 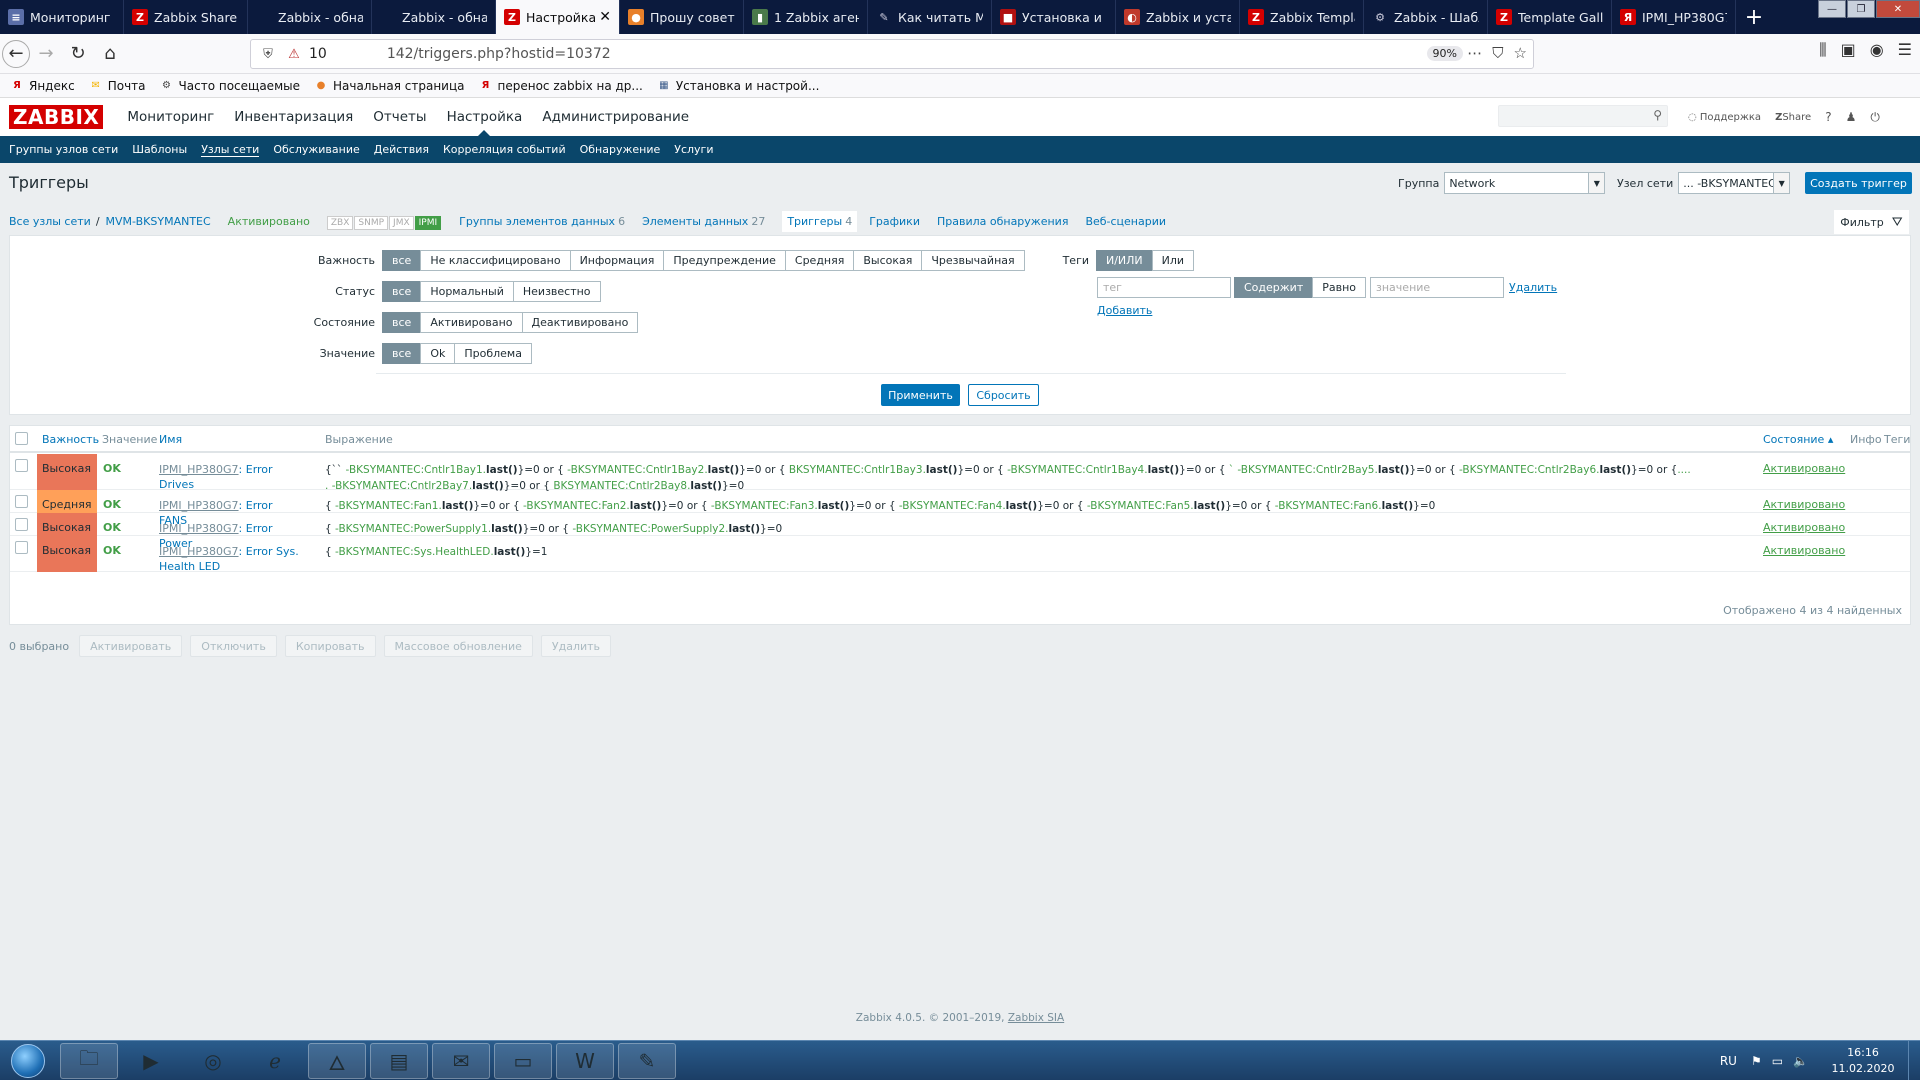 What do you see at coordinates (56, 117) in the screenshot?
I see `zabbix-logo: ZABBIX` at bounding box center [56, 117].